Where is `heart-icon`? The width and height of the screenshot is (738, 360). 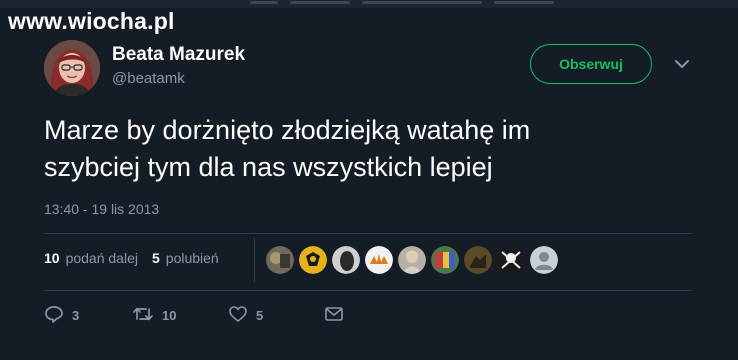
heart-icon is located at coordinates (242, 315).